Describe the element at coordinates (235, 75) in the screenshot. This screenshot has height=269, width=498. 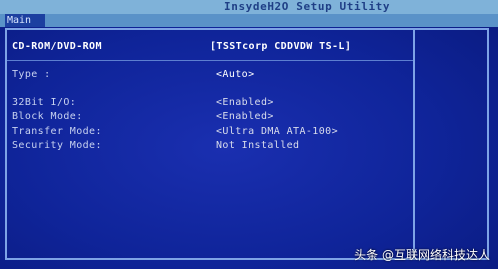
I see `setting-value-type: <Auto>` at that location.